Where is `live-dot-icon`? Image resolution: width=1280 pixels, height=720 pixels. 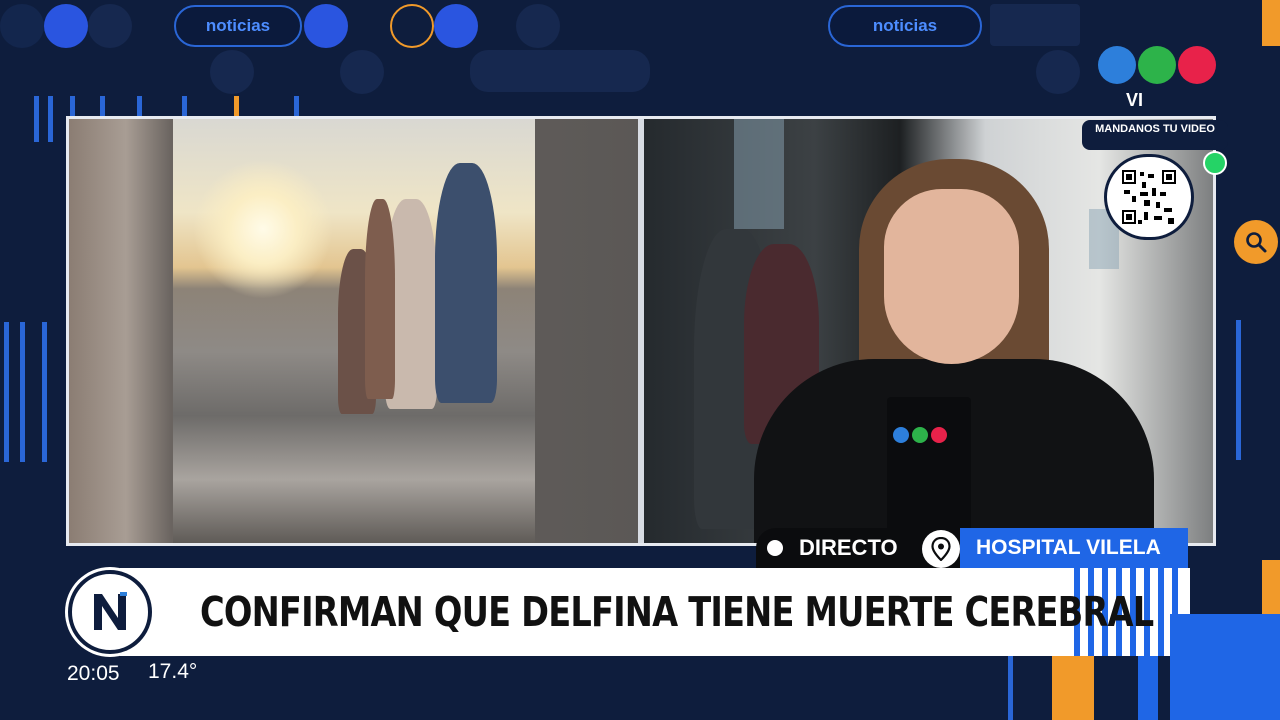
live-dot-icon is located at coordinates (775, 548).